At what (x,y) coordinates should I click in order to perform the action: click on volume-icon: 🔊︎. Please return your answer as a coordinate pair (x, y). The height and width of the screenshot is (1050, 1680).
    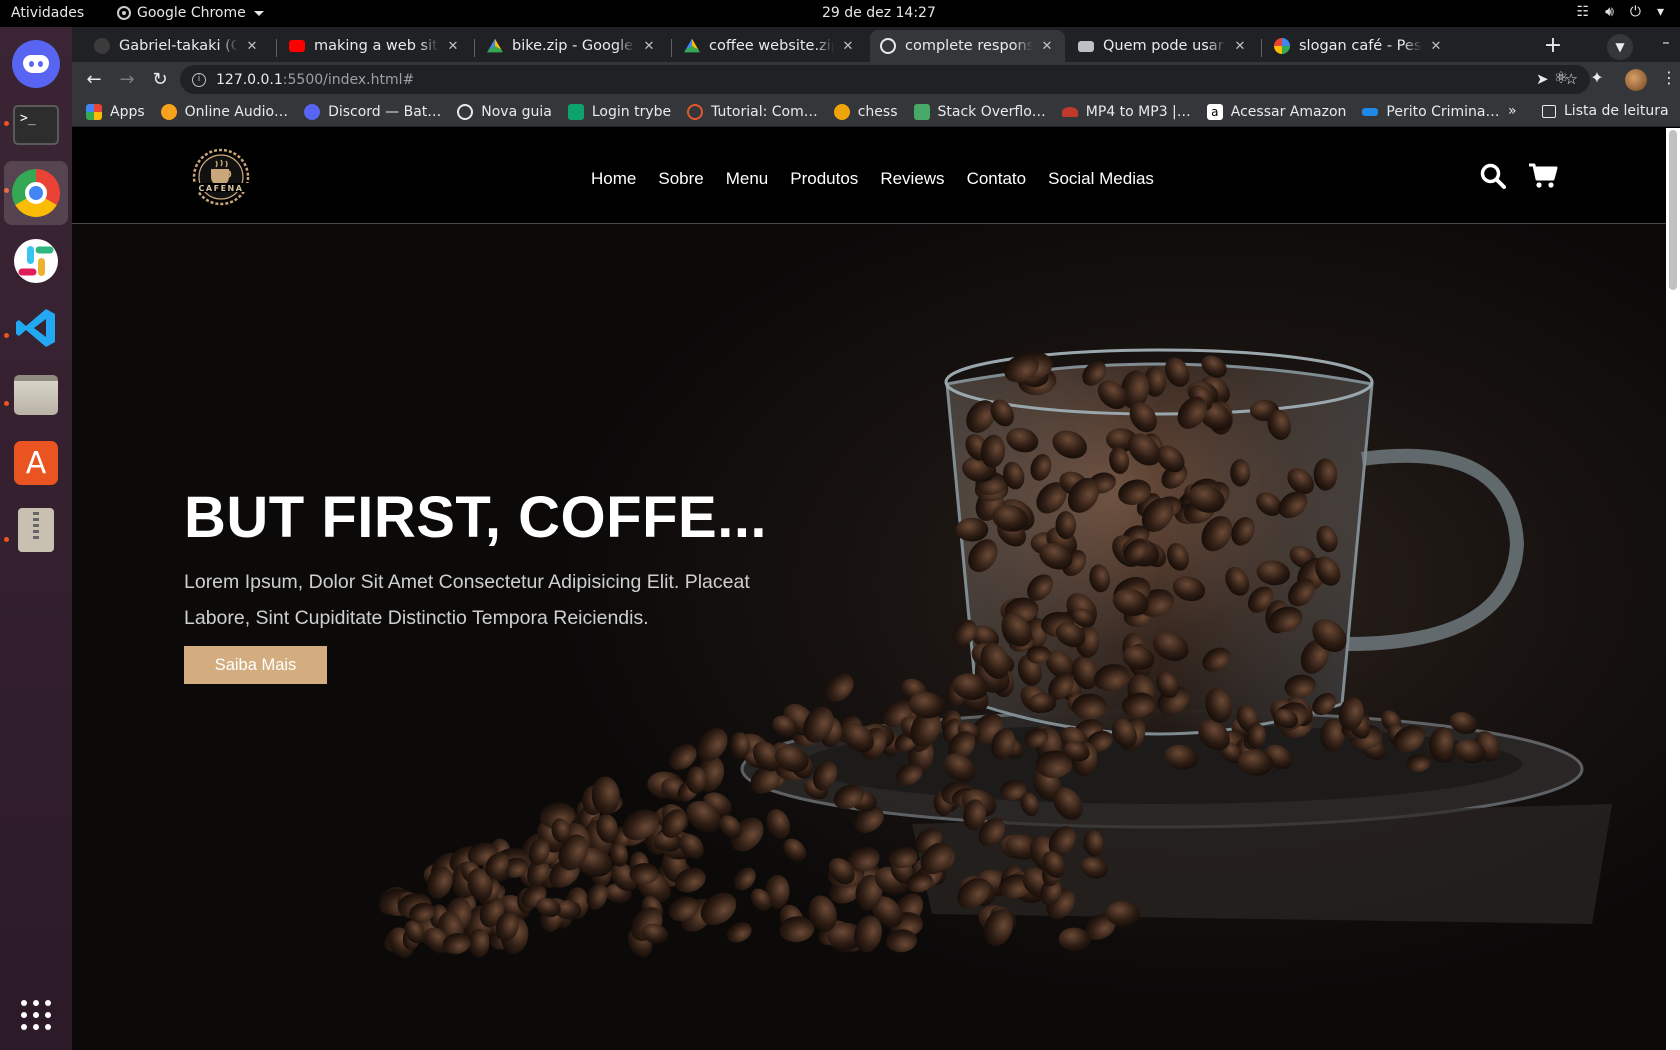
    Looking at the image, I should click on (1609, 12).